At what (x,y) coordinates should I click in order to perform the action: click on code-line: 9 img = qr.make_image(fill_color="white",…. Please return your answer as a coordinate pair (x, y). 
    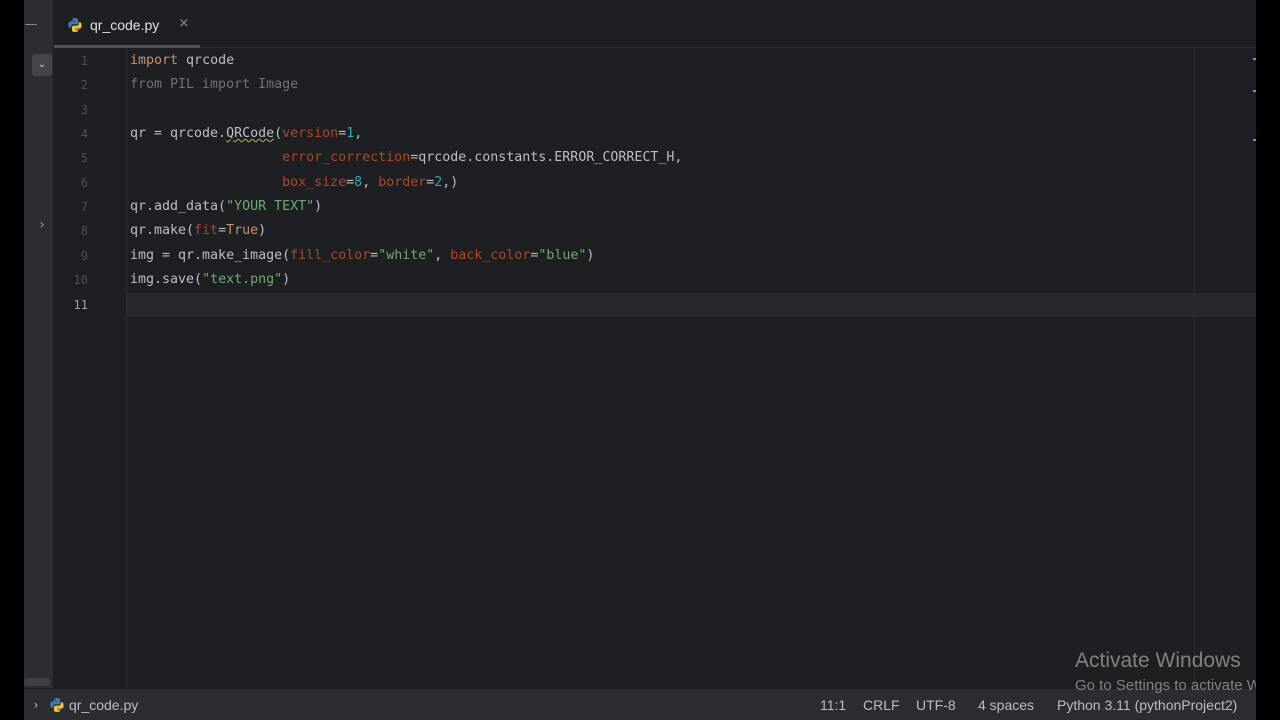
    Looking at the image, I should click on (655, 256).